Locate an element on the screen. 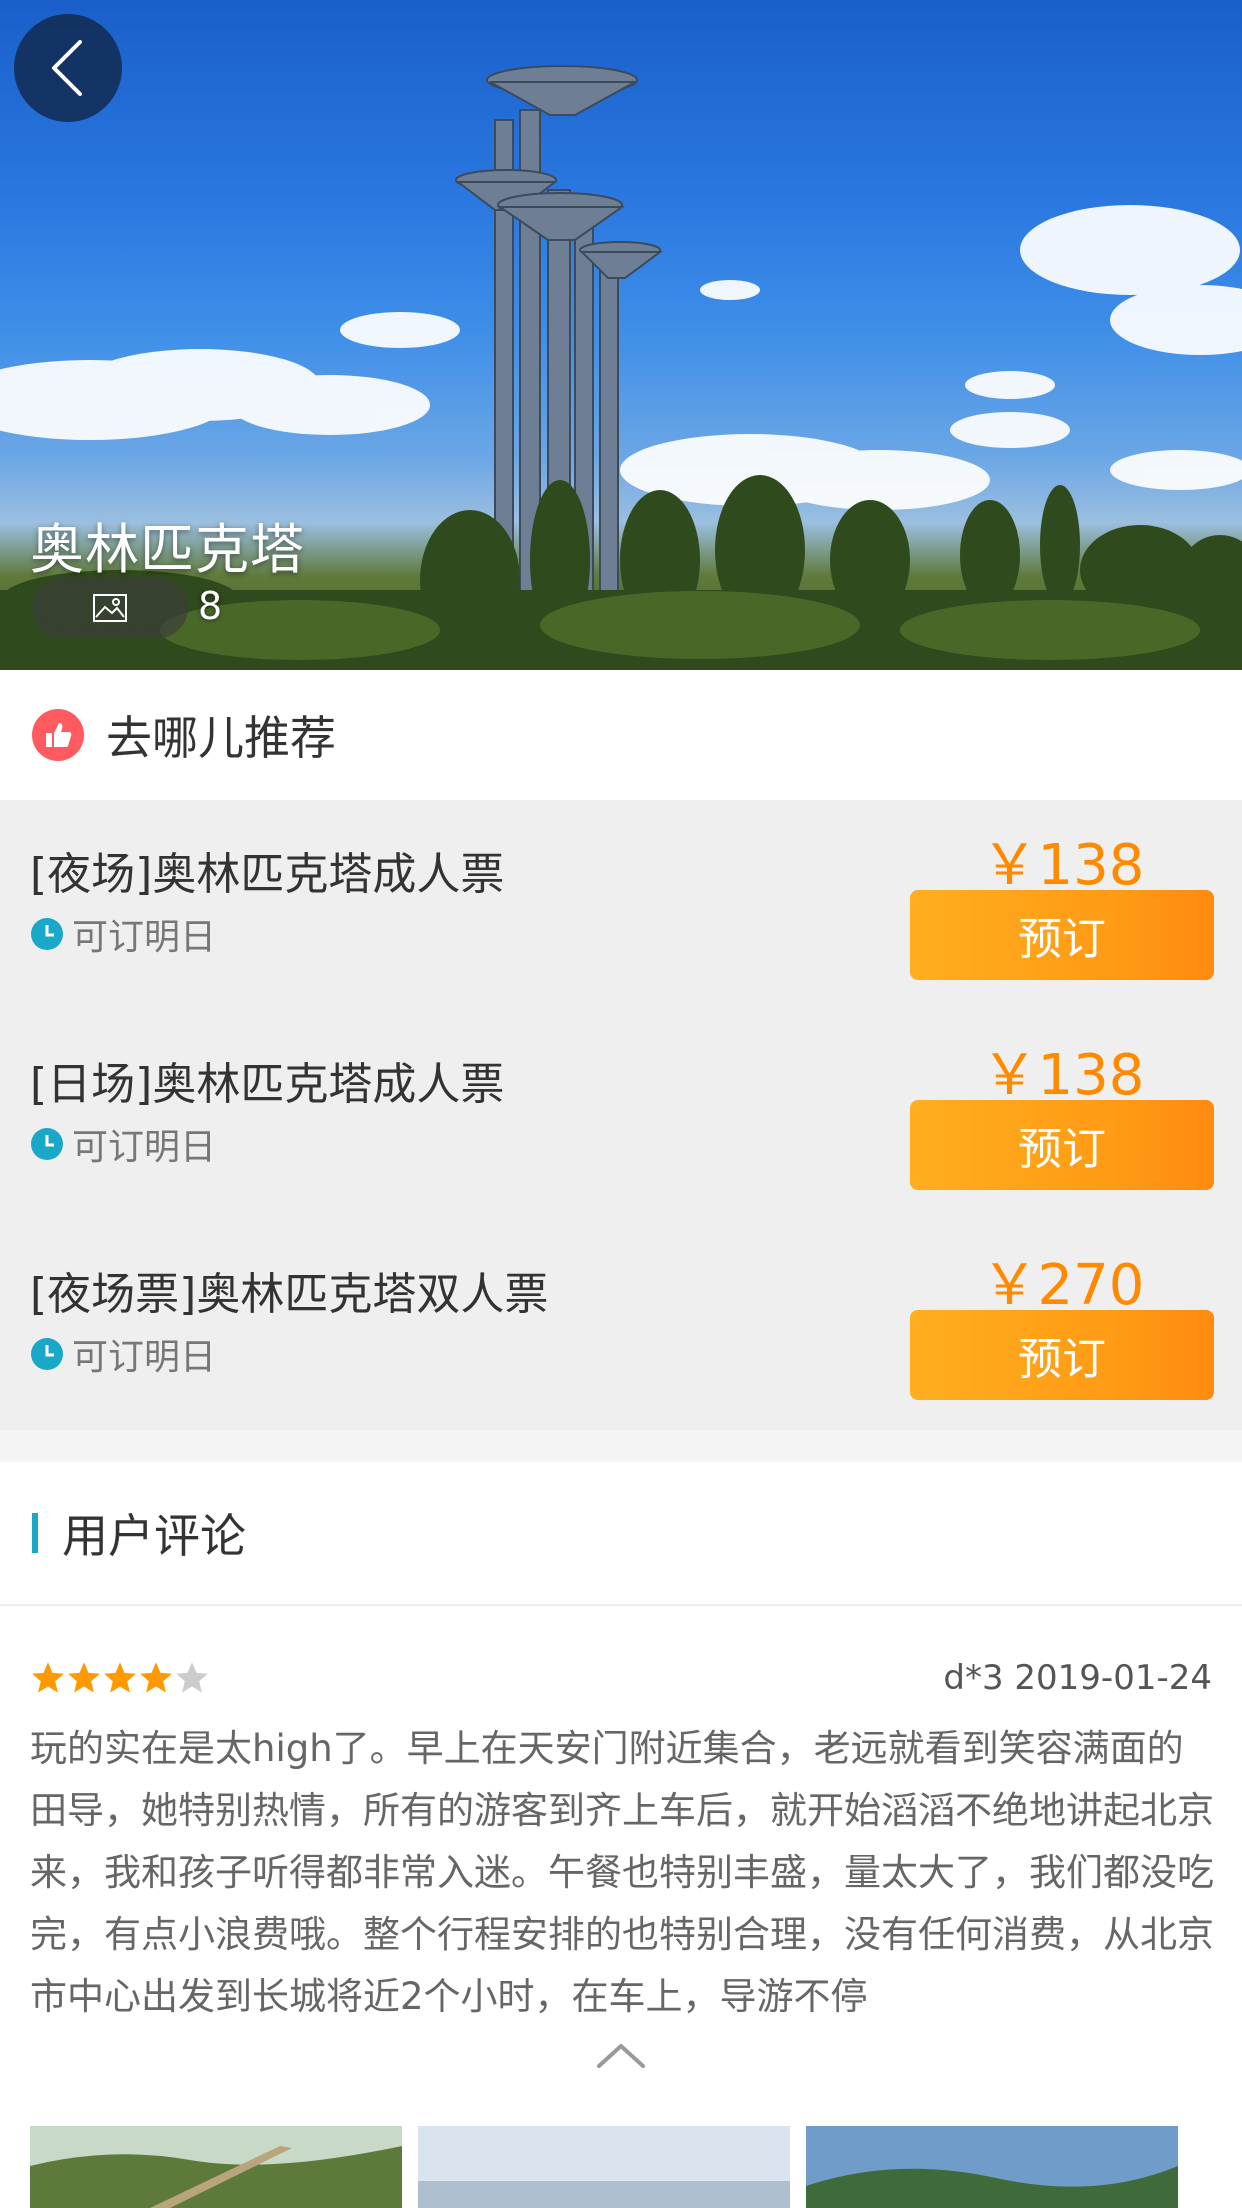 The image size is (1242, 2208). rating-stars is located at coordinates (120, 1678).